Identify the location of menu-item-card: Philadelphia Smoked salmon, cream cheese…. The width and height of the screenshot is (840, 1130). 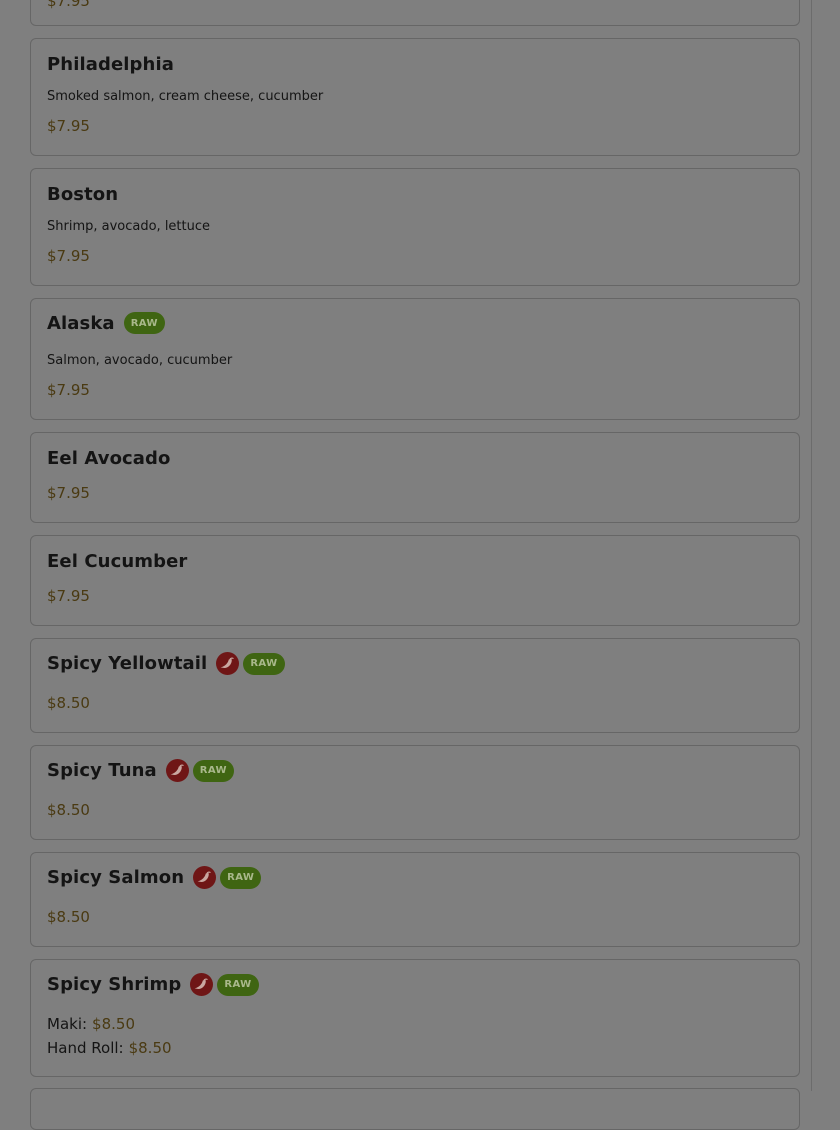
(415, 97).